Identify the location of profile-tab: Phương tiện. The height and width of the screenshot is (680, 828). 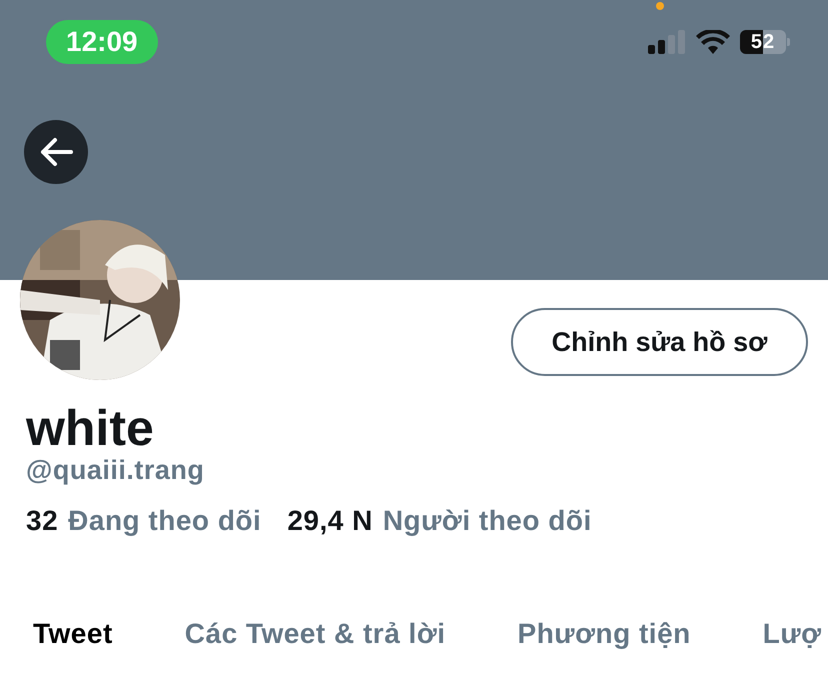
(604, 634).